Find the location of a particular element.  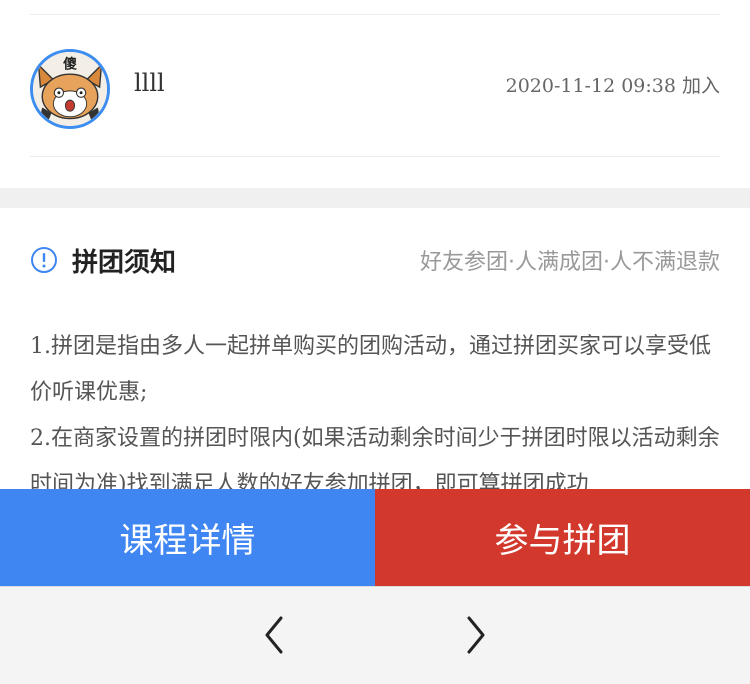

chevron-left-icon is located at coordinates (274, 635).